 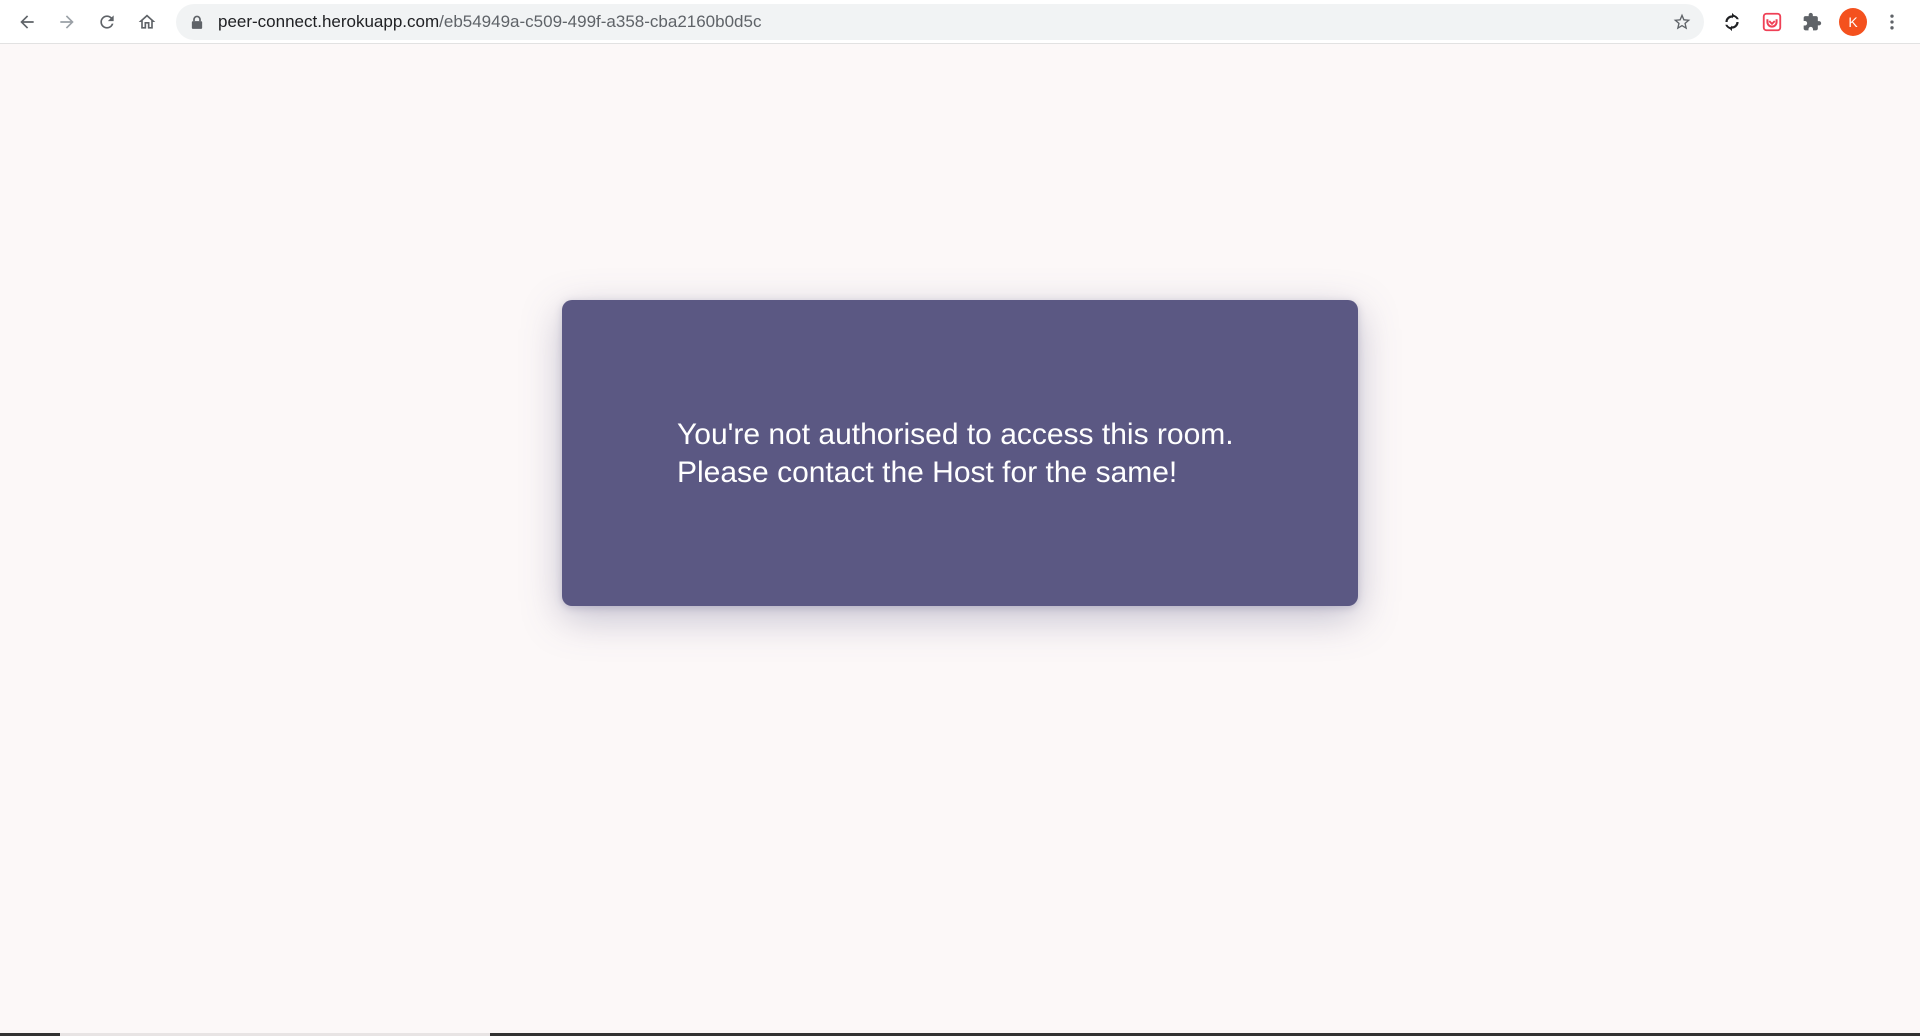 I want to click on forward-button, so click(x=67, y=22).